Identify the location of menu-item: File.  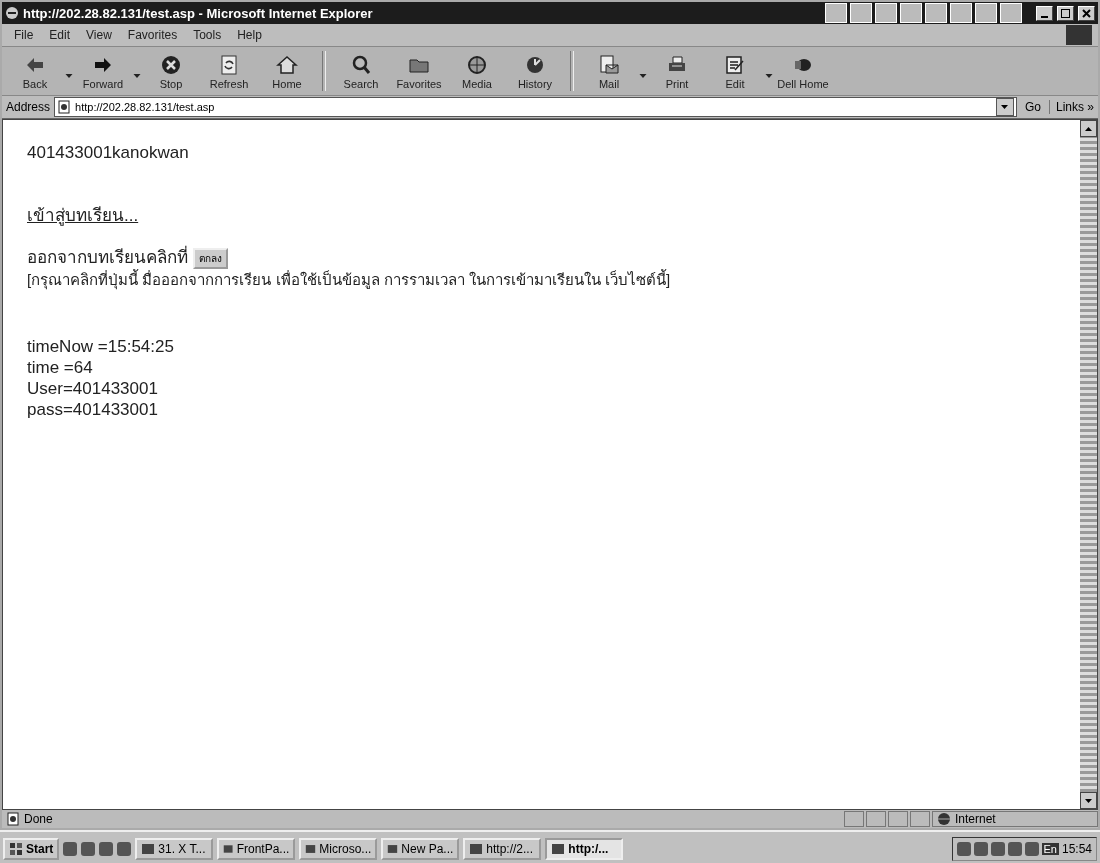
(24, 35).